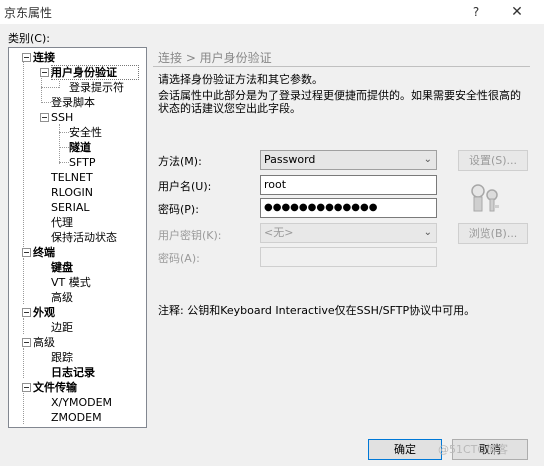 This screenshot has width=544, height=466. What do you see at coordinates (38, 57) in the screenshot?
I see `tree-item-connection: 连接` at bounding box center [38, 57].